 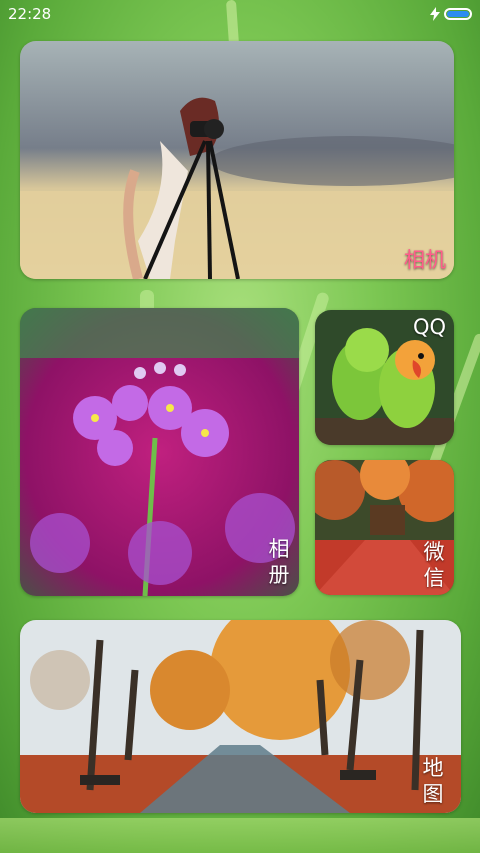 What do you see at coordinates (434, 565) in the screenshot?
I see `wechat-label: 微信` at bounding box center [434, 565].